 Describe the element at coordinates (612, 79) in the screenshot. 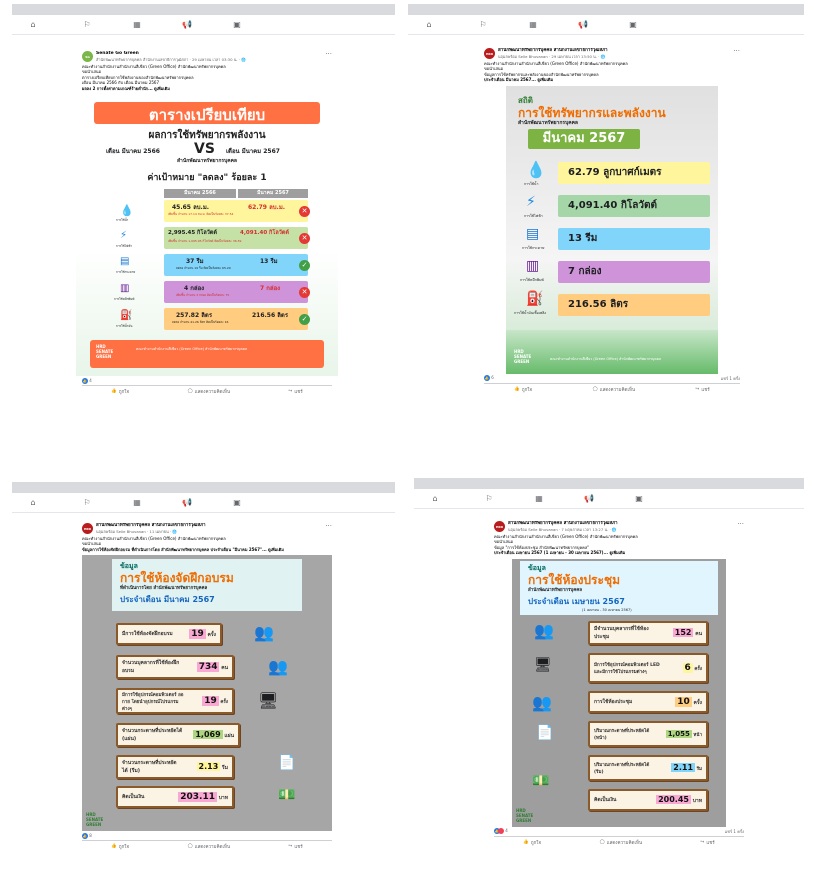

I see `see-more-link: ประจำเดือน มีนาคม 2567... ดูเพิ่มเติม` at that location.